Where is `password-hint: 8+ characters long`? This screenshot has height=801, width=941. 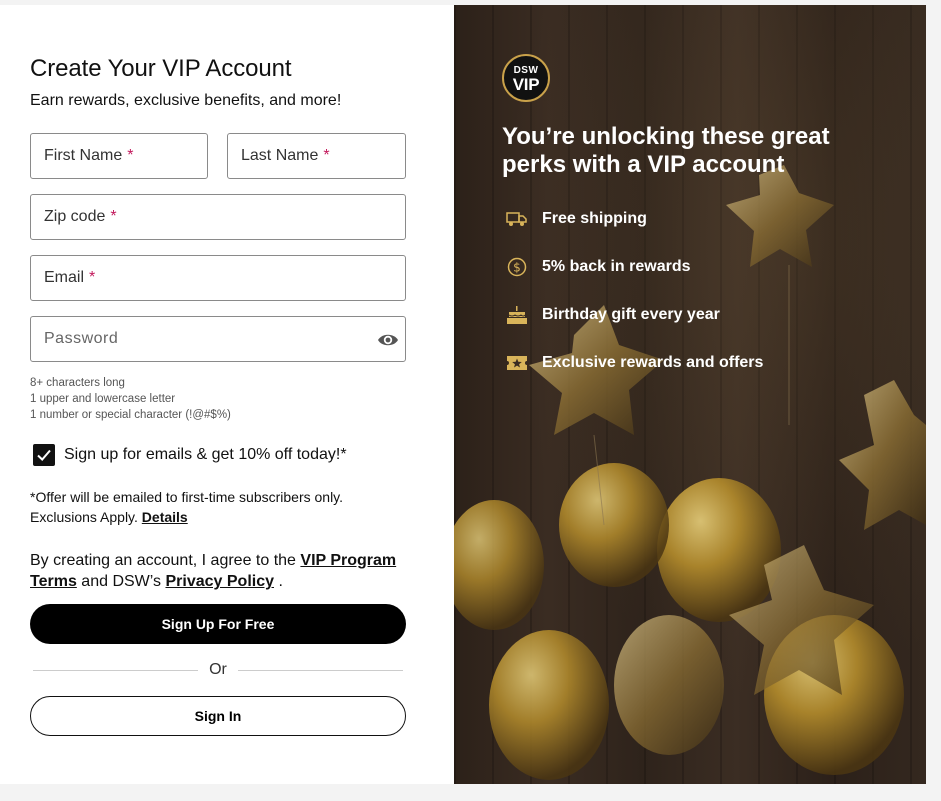
password-hint: 8+ characters long is located at coordinates (77, 383).